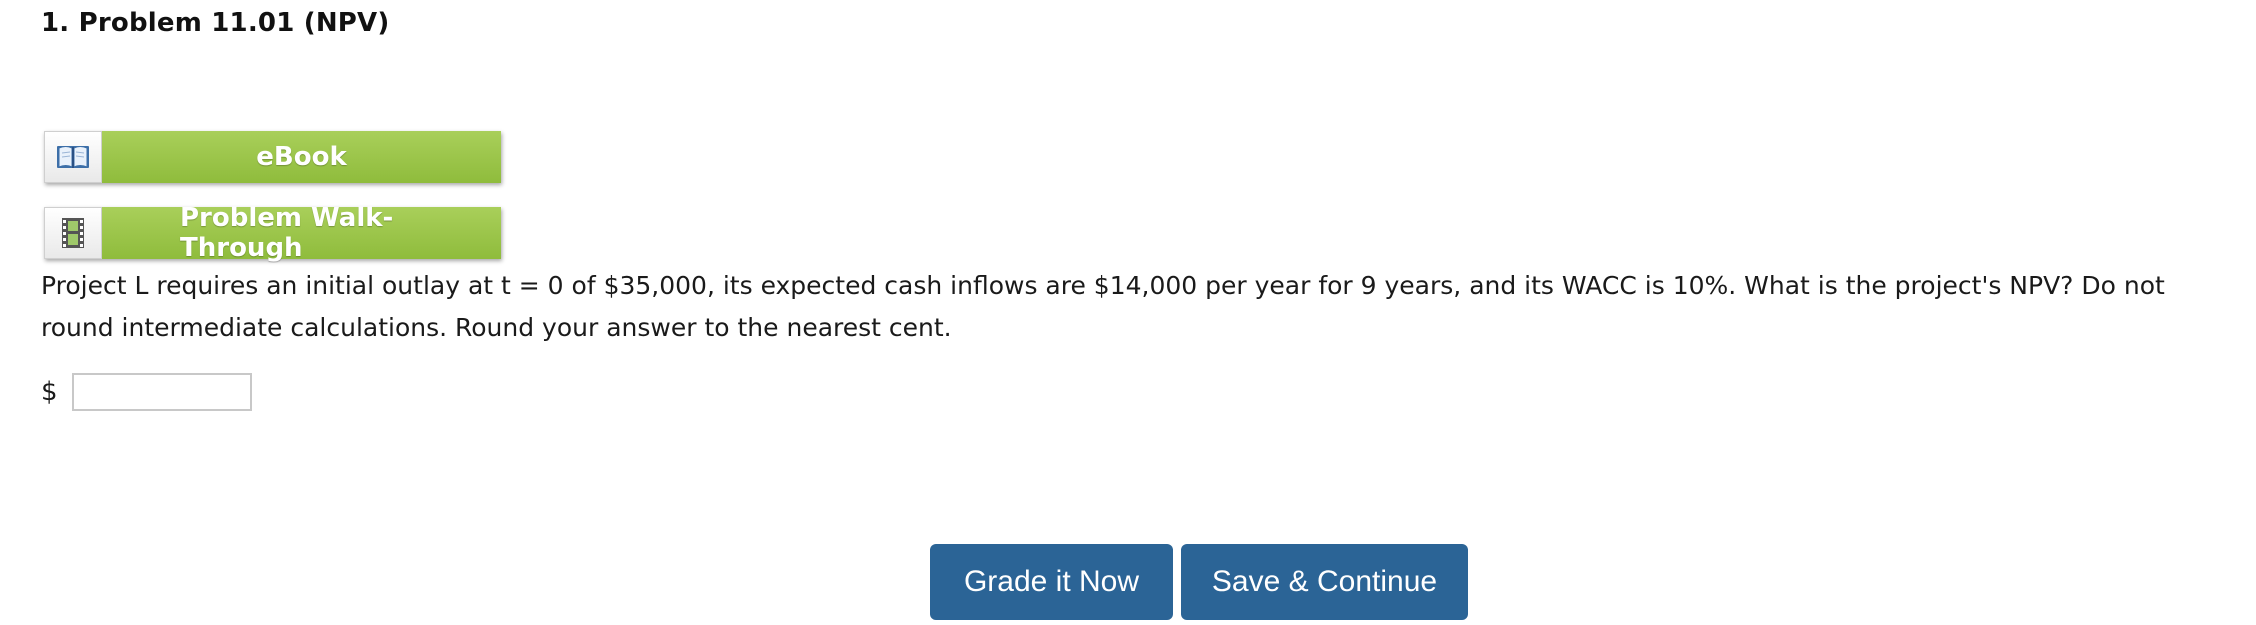  I want to click on currency-symbol: $, so click(49, 392).